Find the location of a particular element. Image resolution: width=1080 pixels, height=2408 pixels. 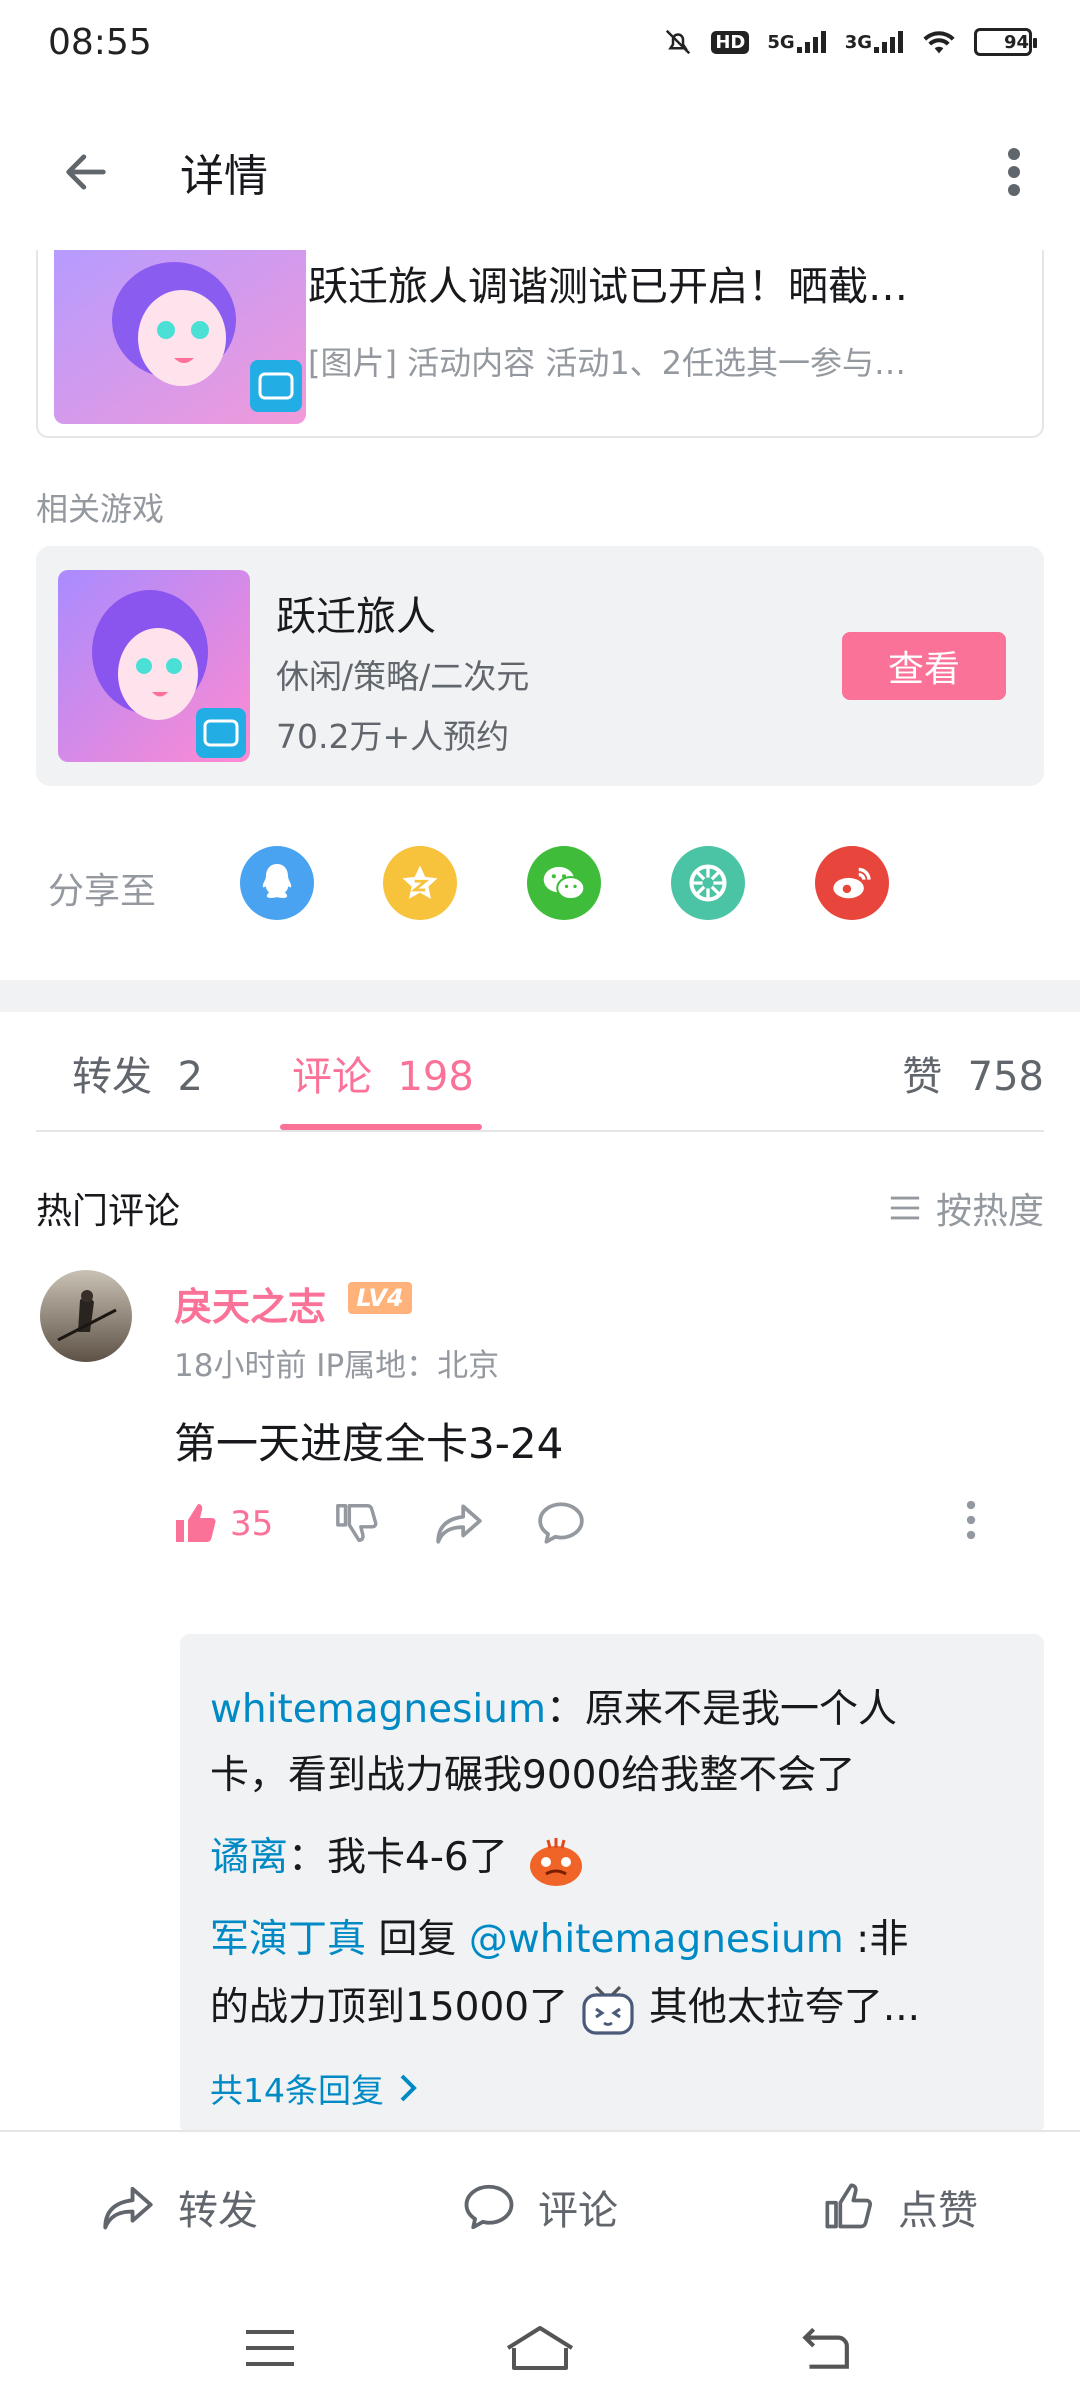

reply-2-username: 谲离 is located at coordinates (249, 1857).